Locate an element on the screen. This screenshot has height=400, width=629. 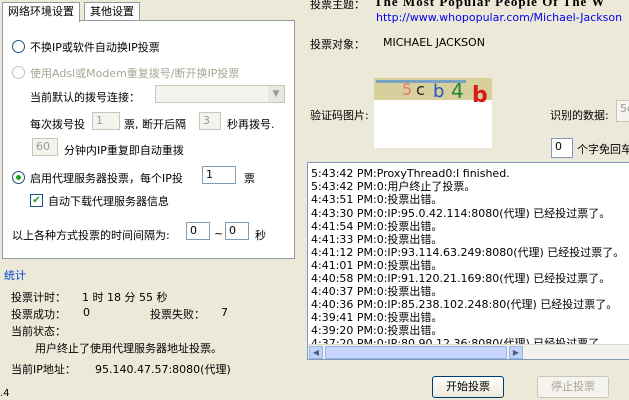
interval-label: 以上各种方式投票的时间间隔为: is located at coordinates (91, 235).